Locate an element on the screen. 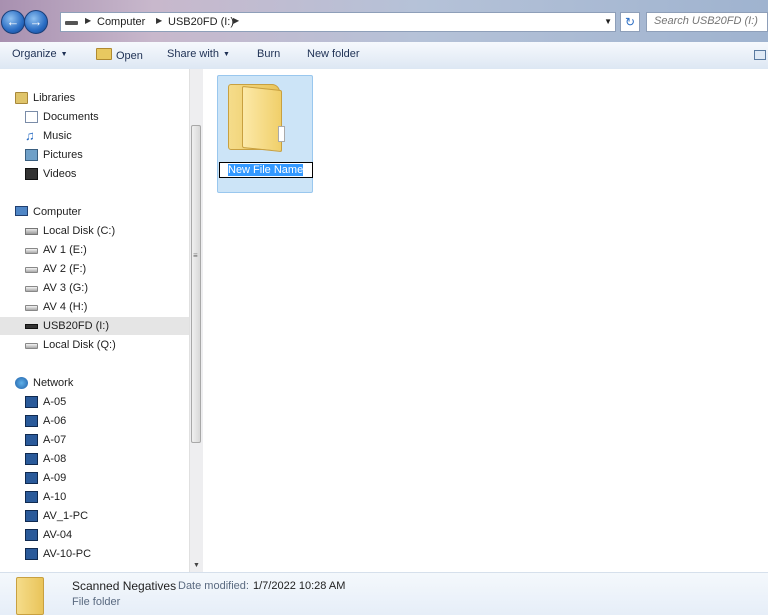 The width and height of the screenshot is (768, 615). refresh-button: ↻ is located at coordinates (630, 22).